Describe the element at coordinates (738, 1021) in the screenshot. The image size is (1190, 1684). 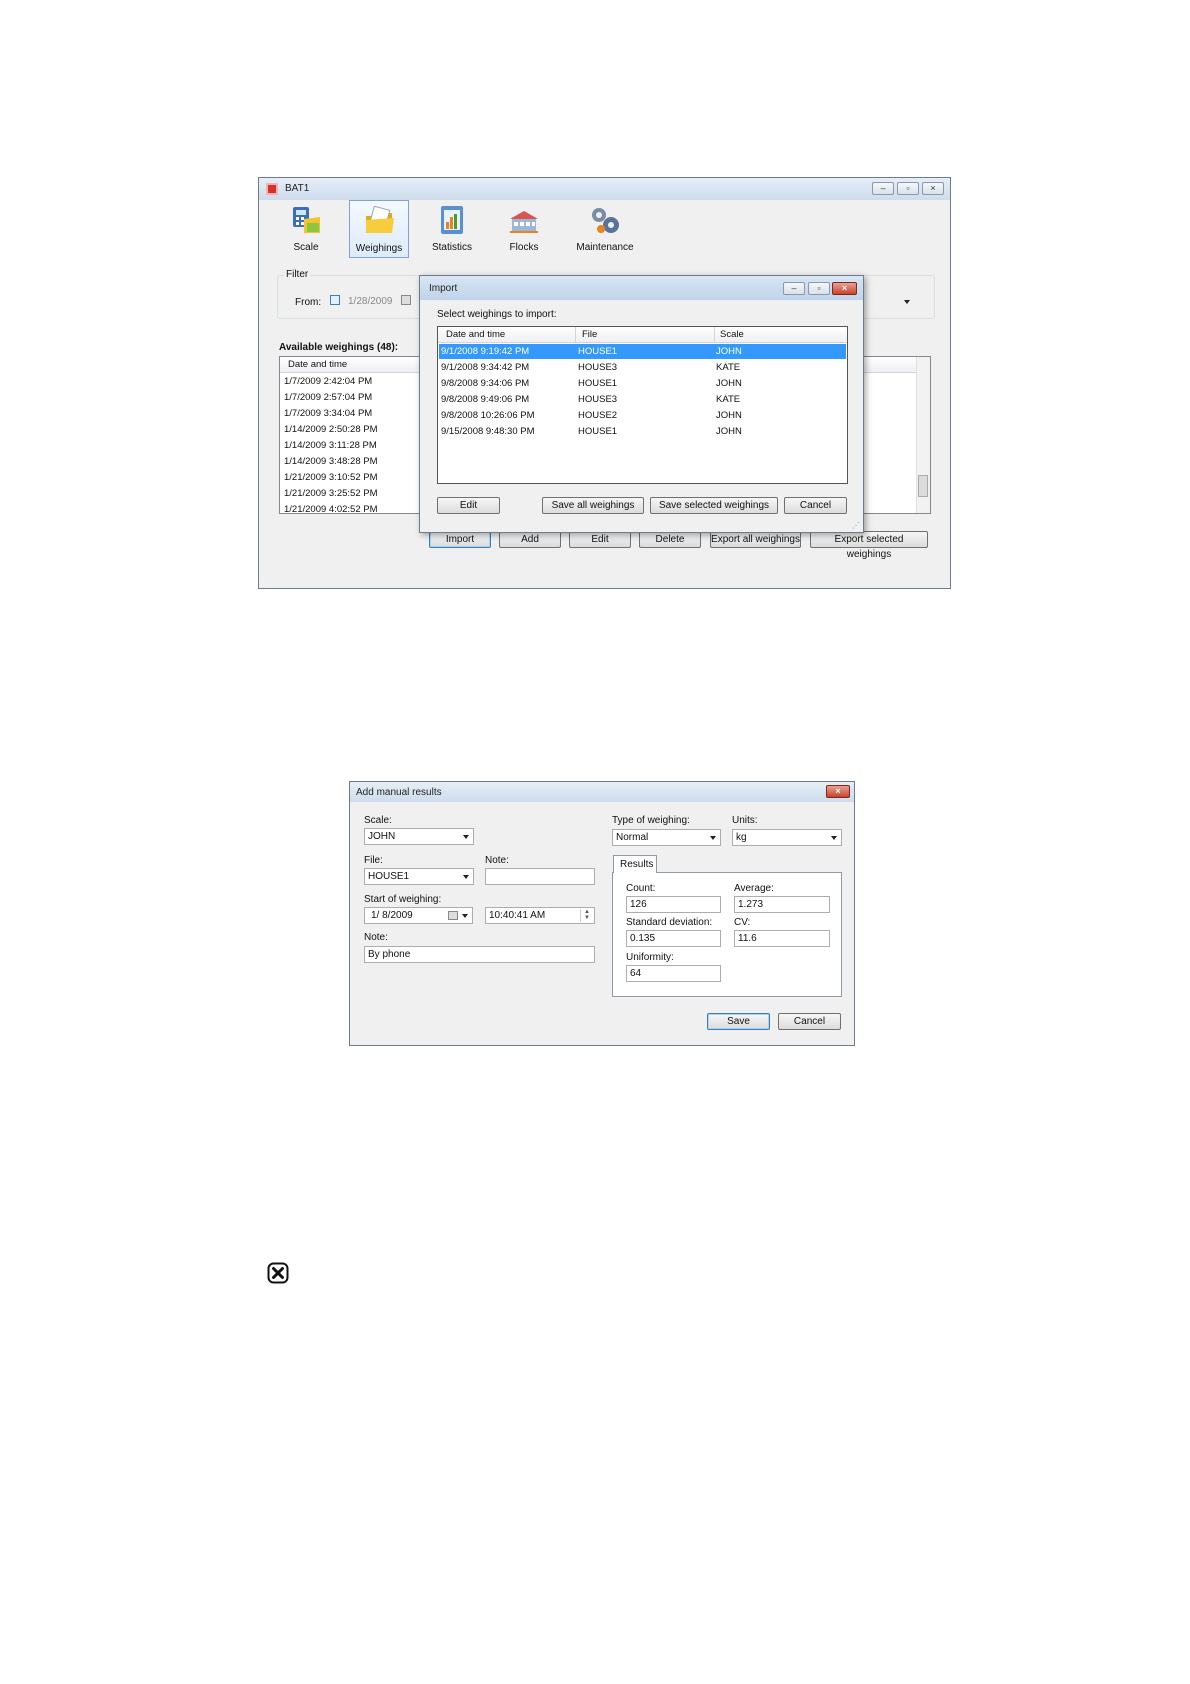
I see `save-button: Save` at that location.